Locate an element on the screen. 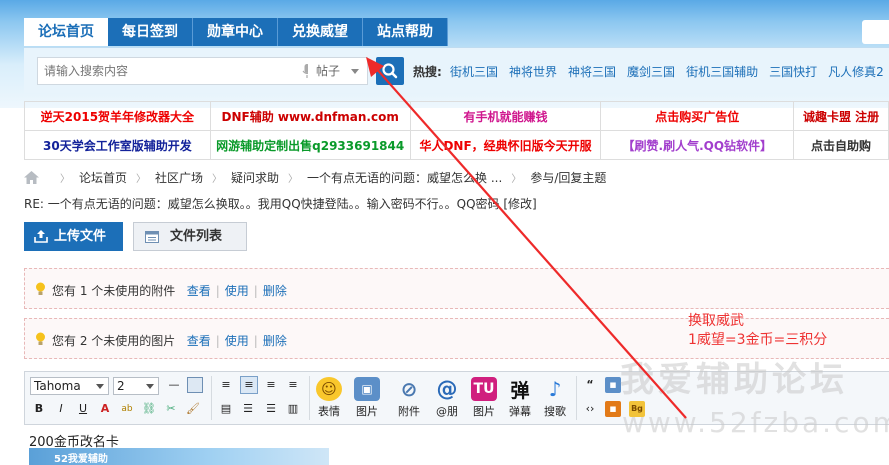 Image resolution: width=889 pixels, height=465 pixels. indent-icon: ▥ is located at coordinates (293, 409).